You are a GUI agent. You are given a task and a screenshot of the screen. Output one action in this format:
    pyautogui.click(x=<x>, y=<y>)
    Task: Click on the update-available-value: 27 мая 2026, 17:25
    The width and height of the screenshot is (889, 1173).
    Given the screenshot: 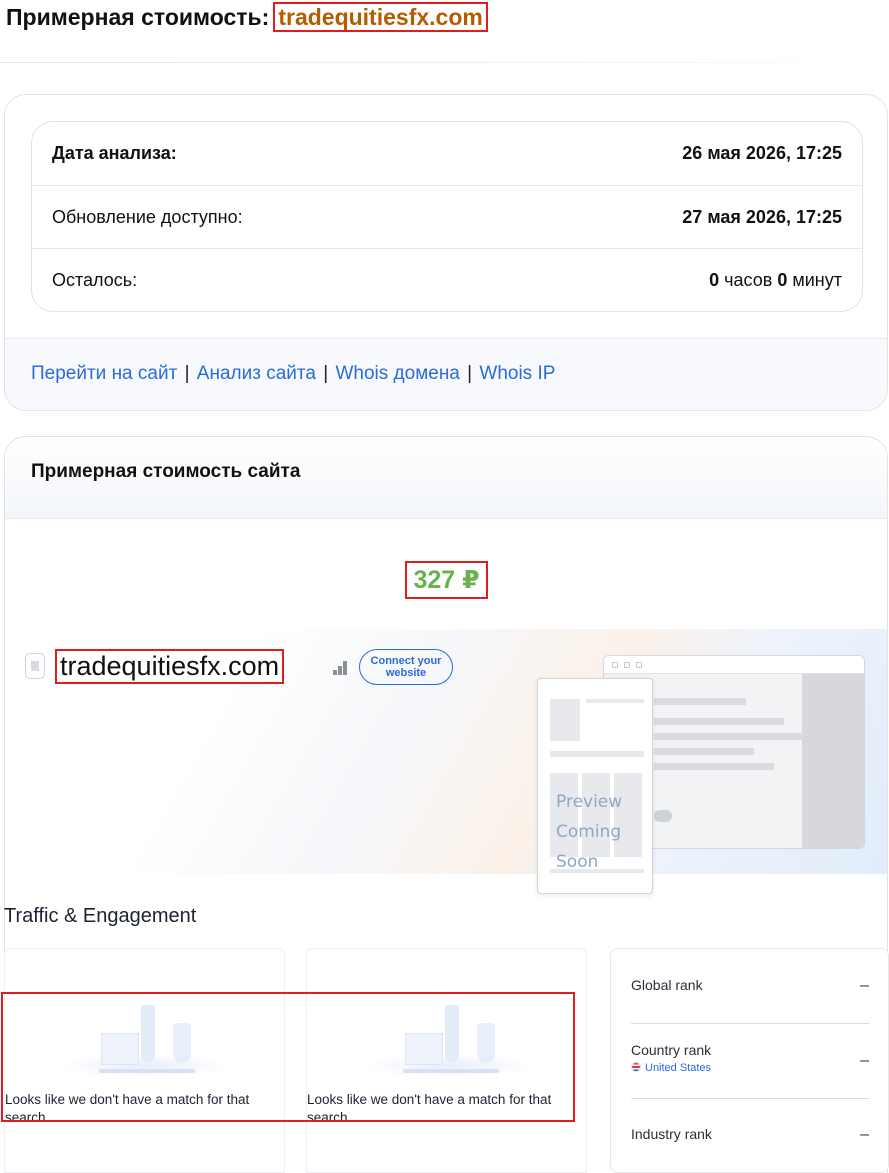 What is the action you would take?
    pyautogui.click(x=762, y=216)
    